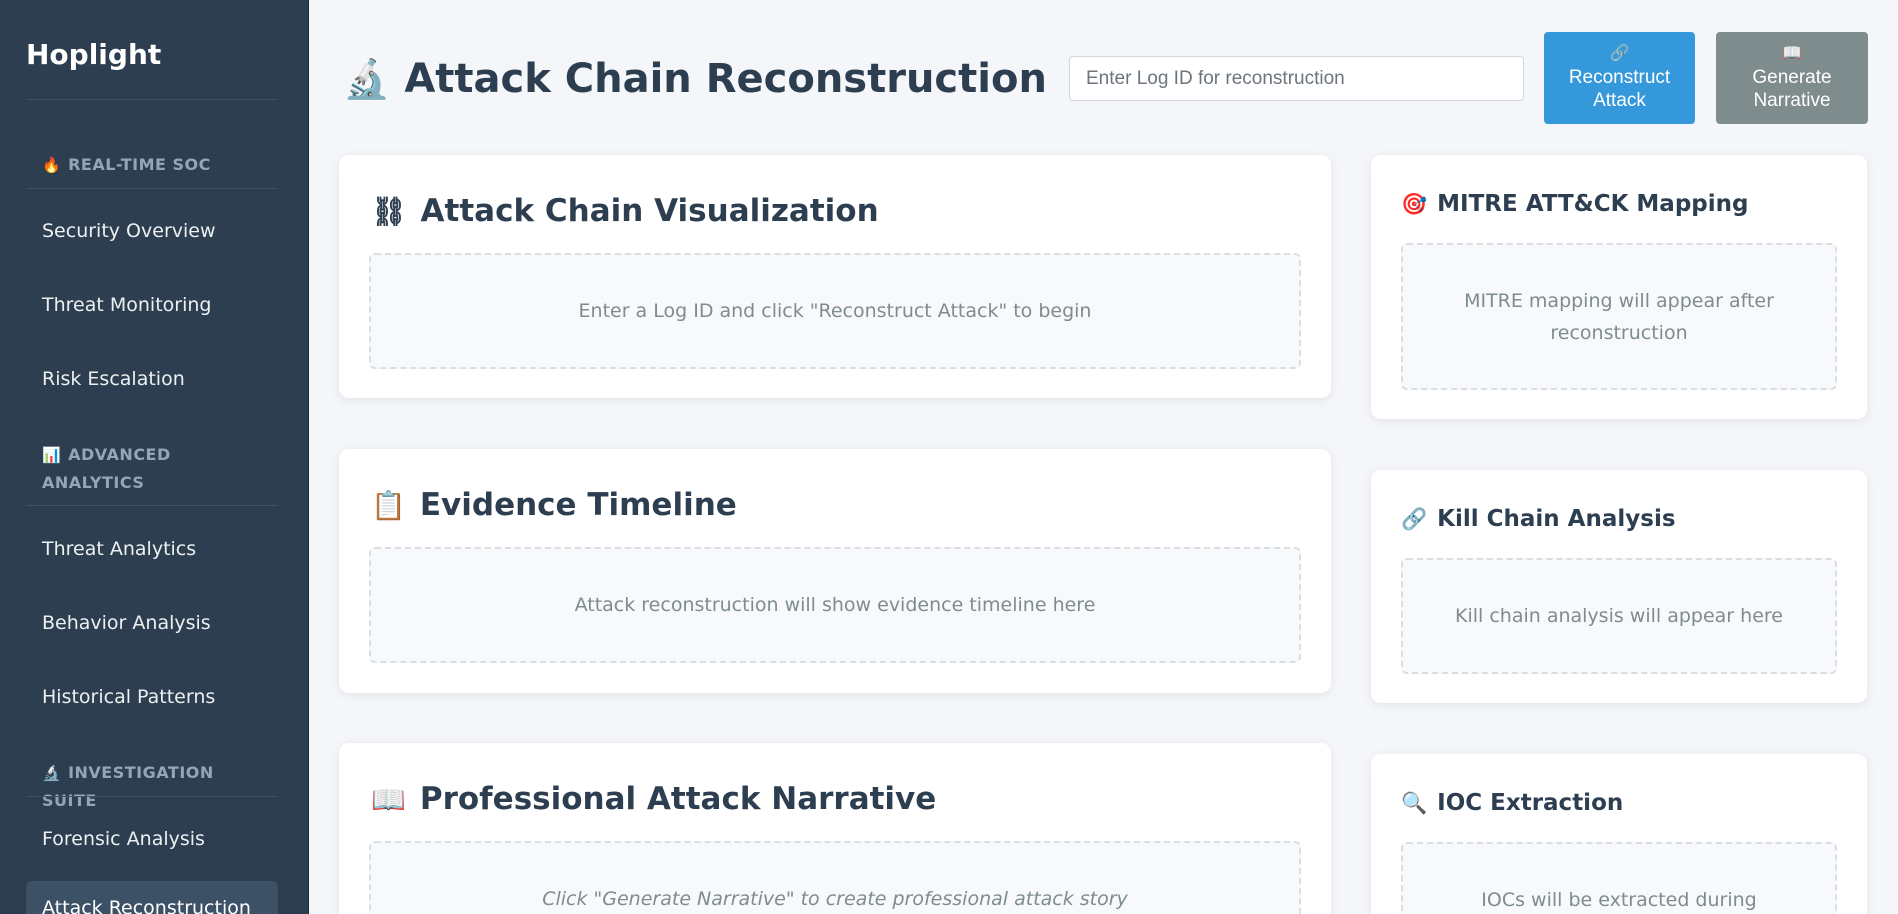  Describe the element at coordinates (578, 505) in the screenshot. I see `card-title-text: Evidence Timeline` at that location.